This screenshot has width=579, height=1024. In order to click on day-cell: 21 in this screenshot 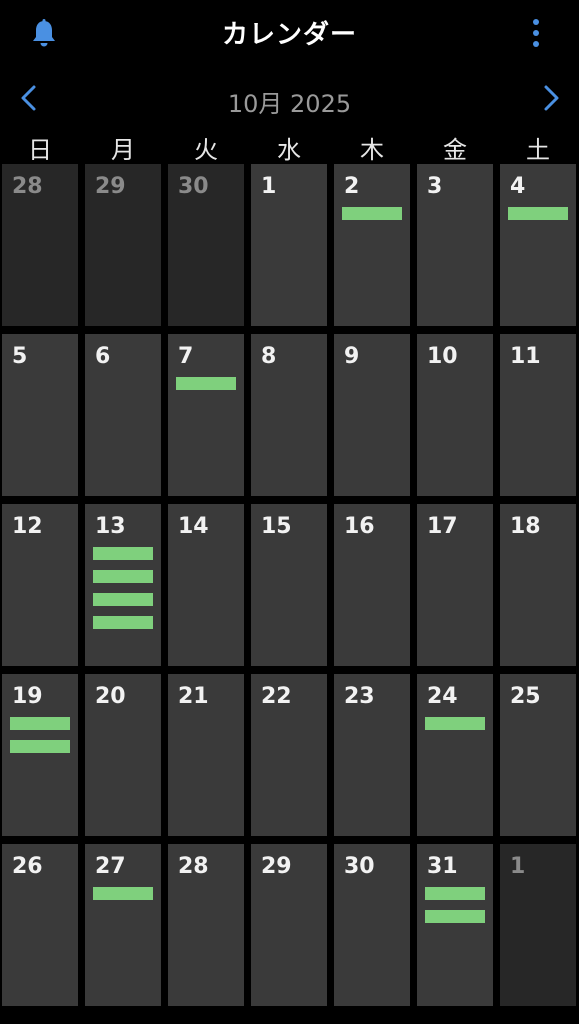, I will do `click(206, 755)`.